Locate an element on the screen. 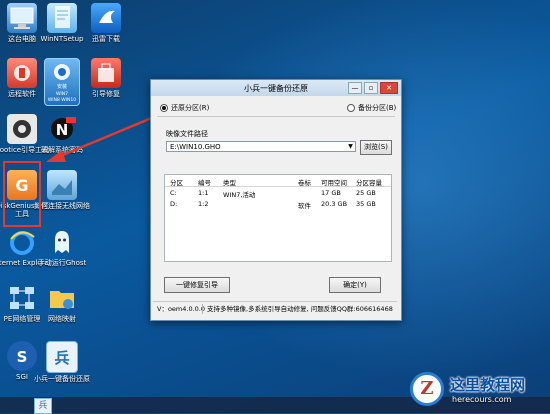  image-path-select: E:\WIN10.GHO ▼ is located at coordinates (261, 146).